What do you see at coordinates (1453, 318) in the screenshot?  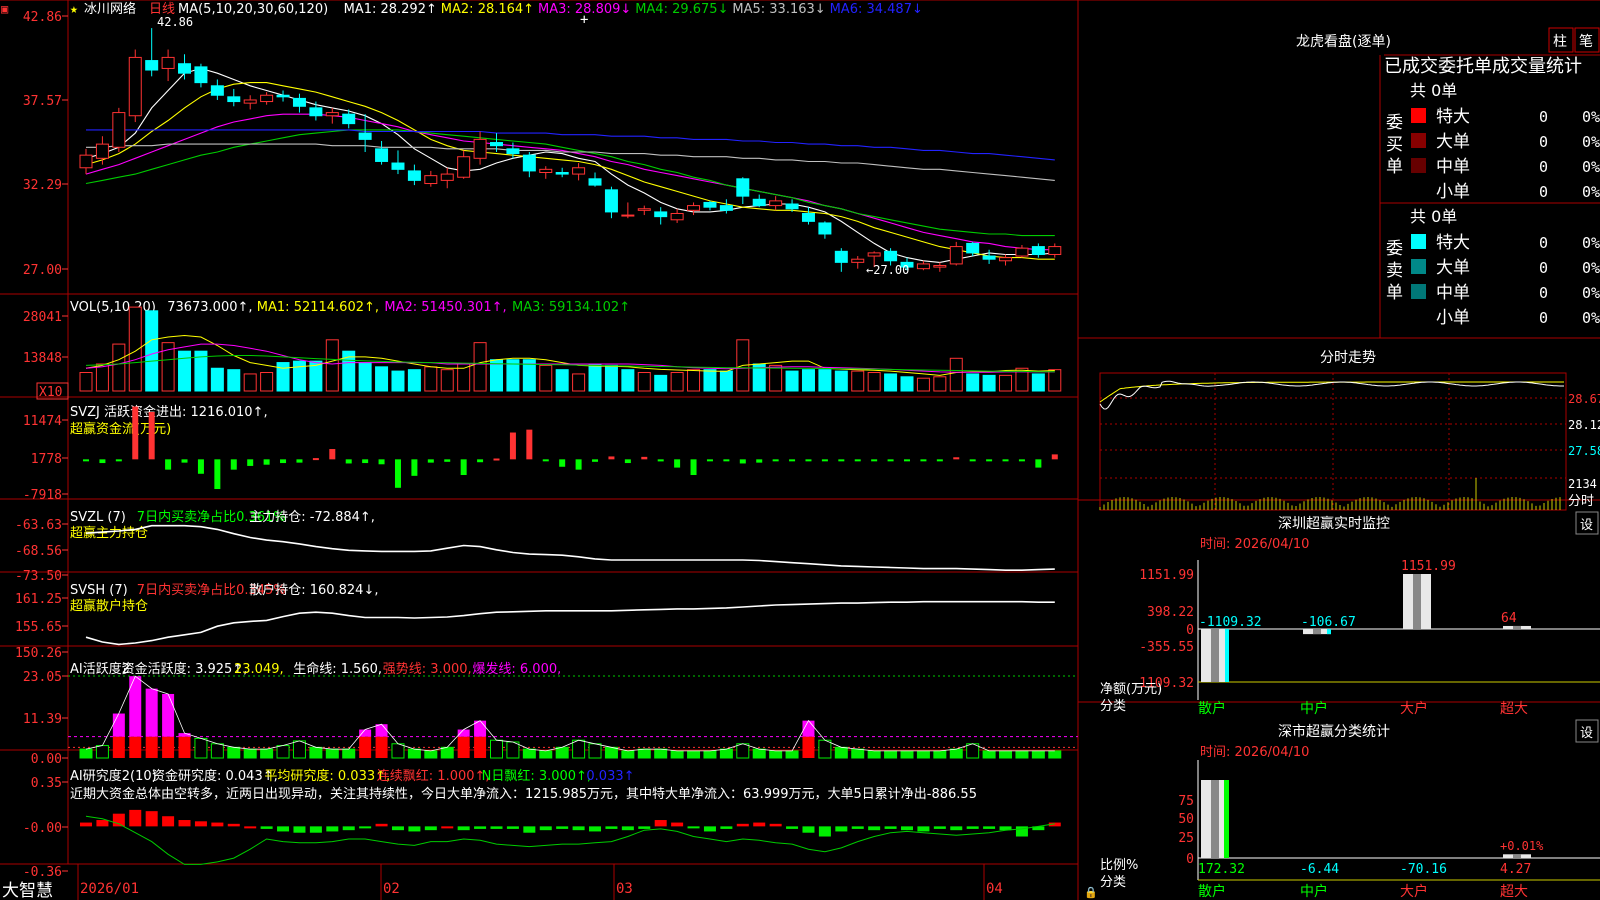 I see `lhb-sell-name: 小单` at bounding box center [1453, 318].